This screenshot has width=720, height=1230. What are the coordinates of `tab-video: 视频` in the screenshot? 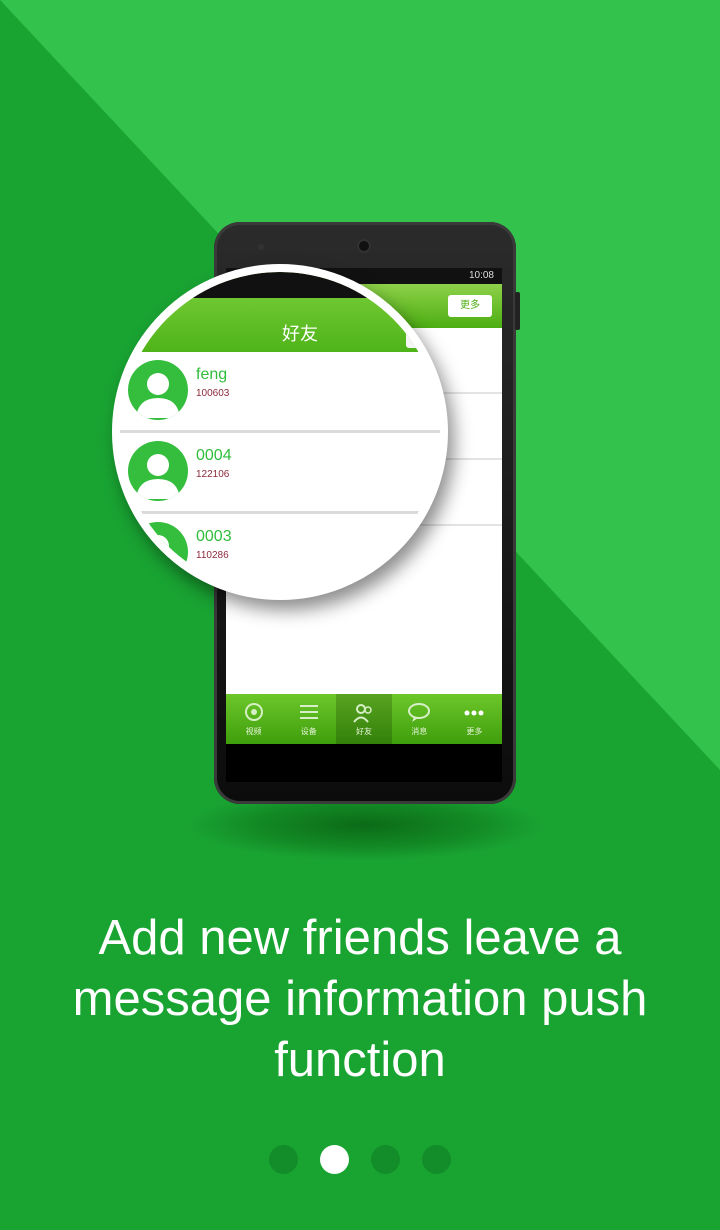 It's located at (253, 719).